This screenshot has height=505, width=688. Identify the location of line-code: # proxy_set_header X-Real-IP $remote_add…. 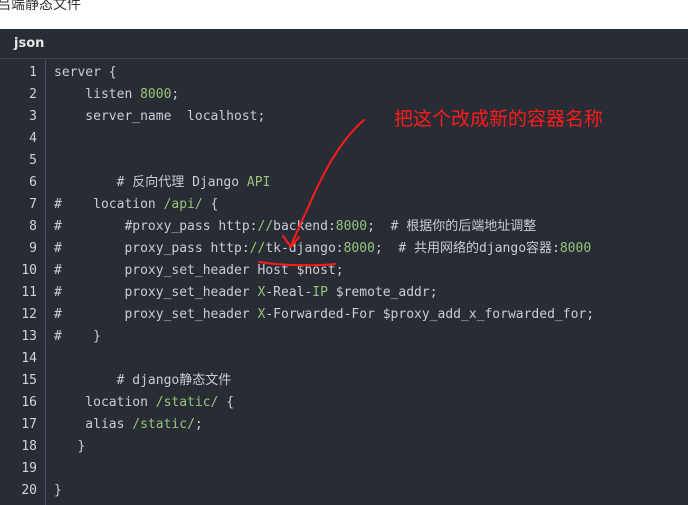
(246, 293).